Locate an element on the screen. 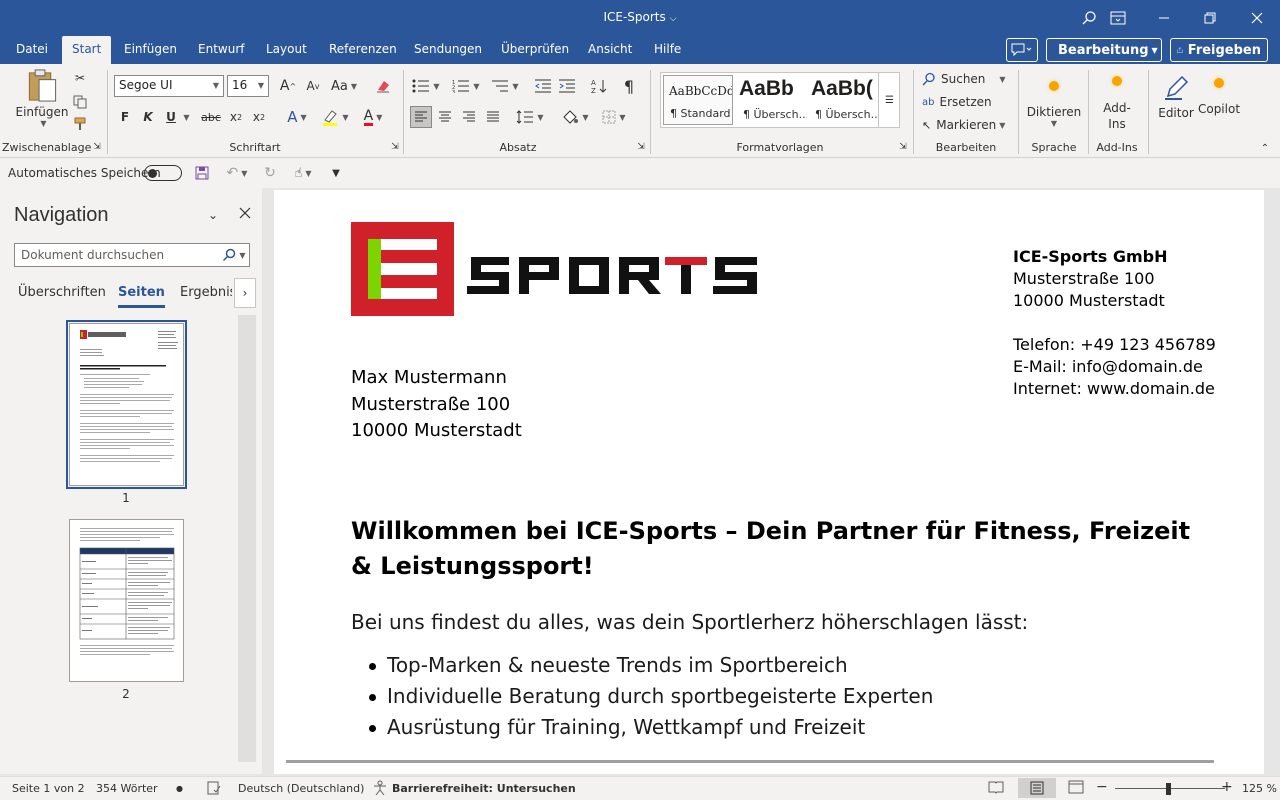 The height and width of the screenshot is (800, 1280). share-button: Freigeben is located at coordinates (1219, 50).